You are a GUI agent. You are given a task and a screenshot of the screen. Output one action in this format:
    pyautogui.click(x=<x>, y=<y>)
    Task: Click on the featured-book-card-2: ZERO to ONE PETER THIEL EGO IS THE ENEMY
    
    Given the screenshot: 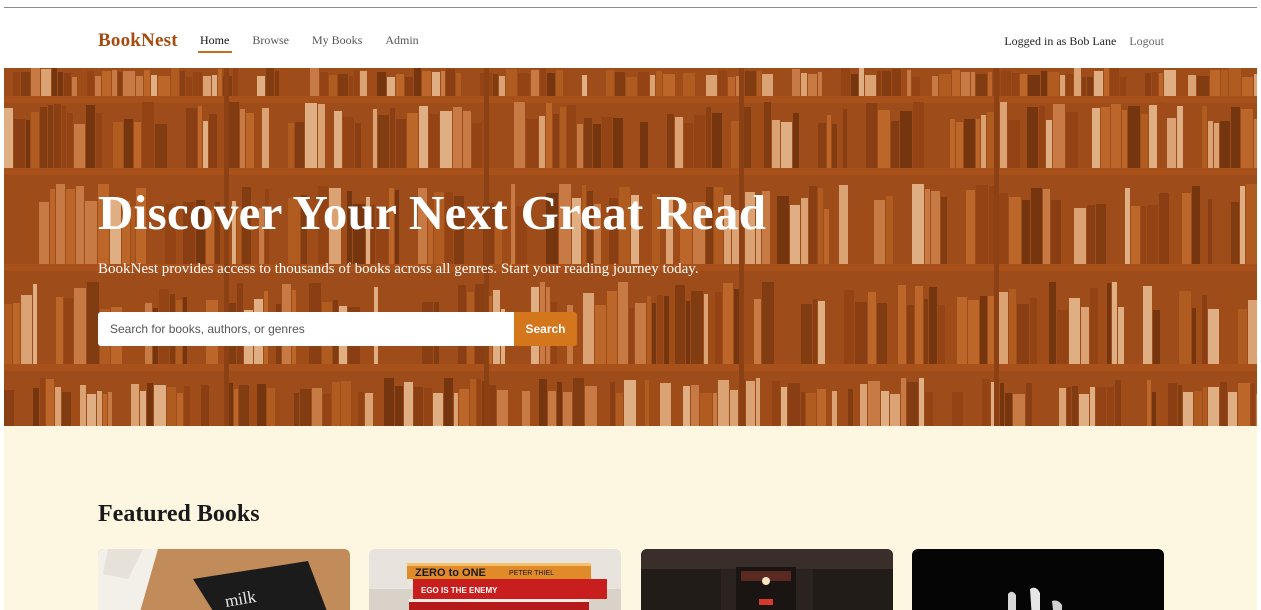 What is the action you would take?
    pyautogui.click(x=495, y=579)
    